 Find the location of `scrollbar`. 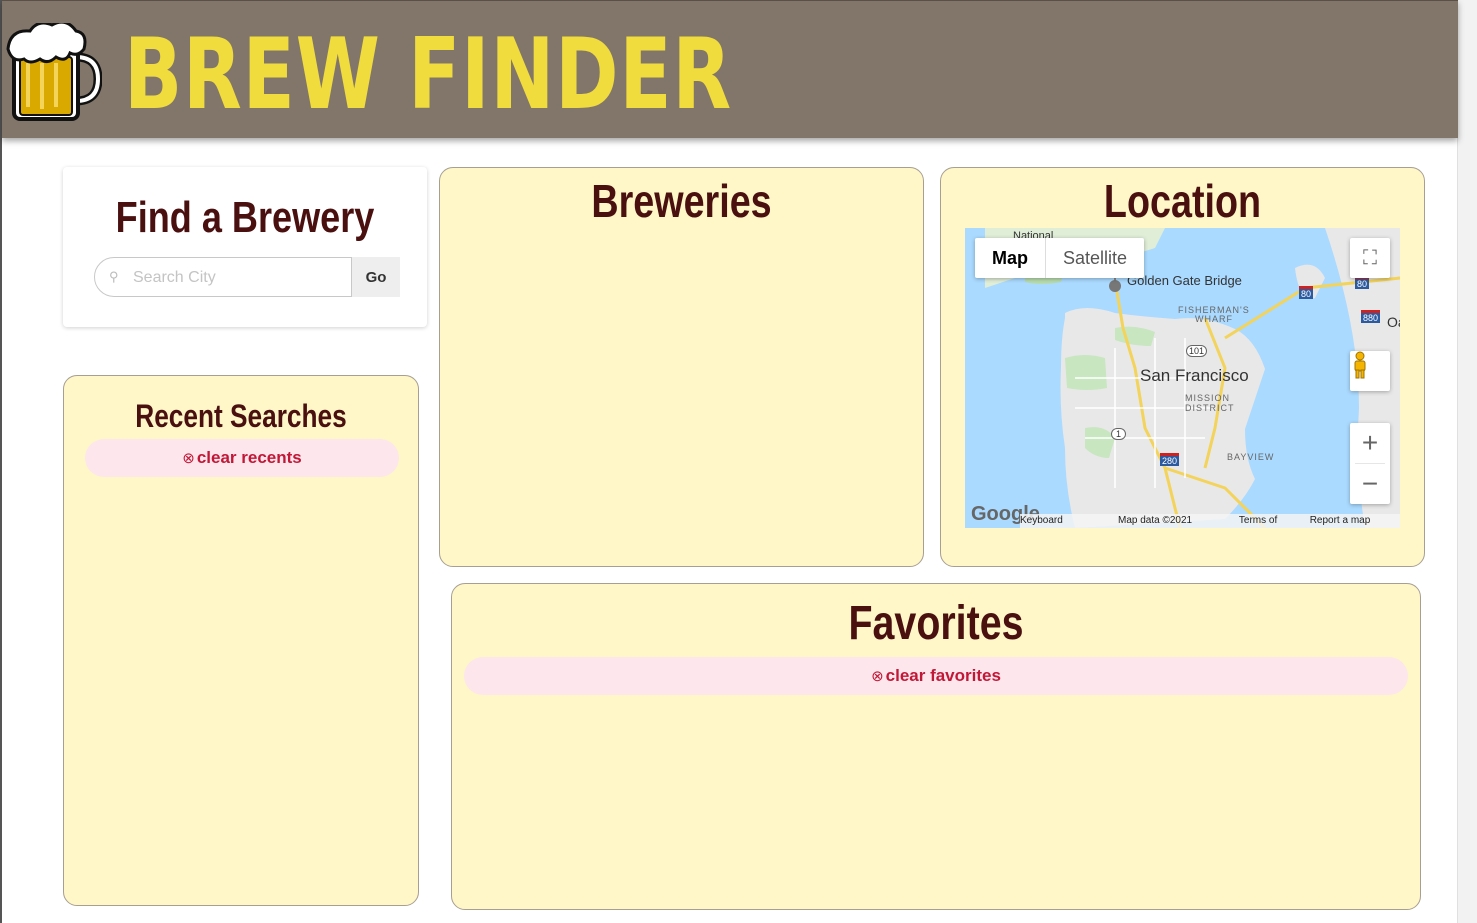

scrollbar is located at coordinates (1467, 461).